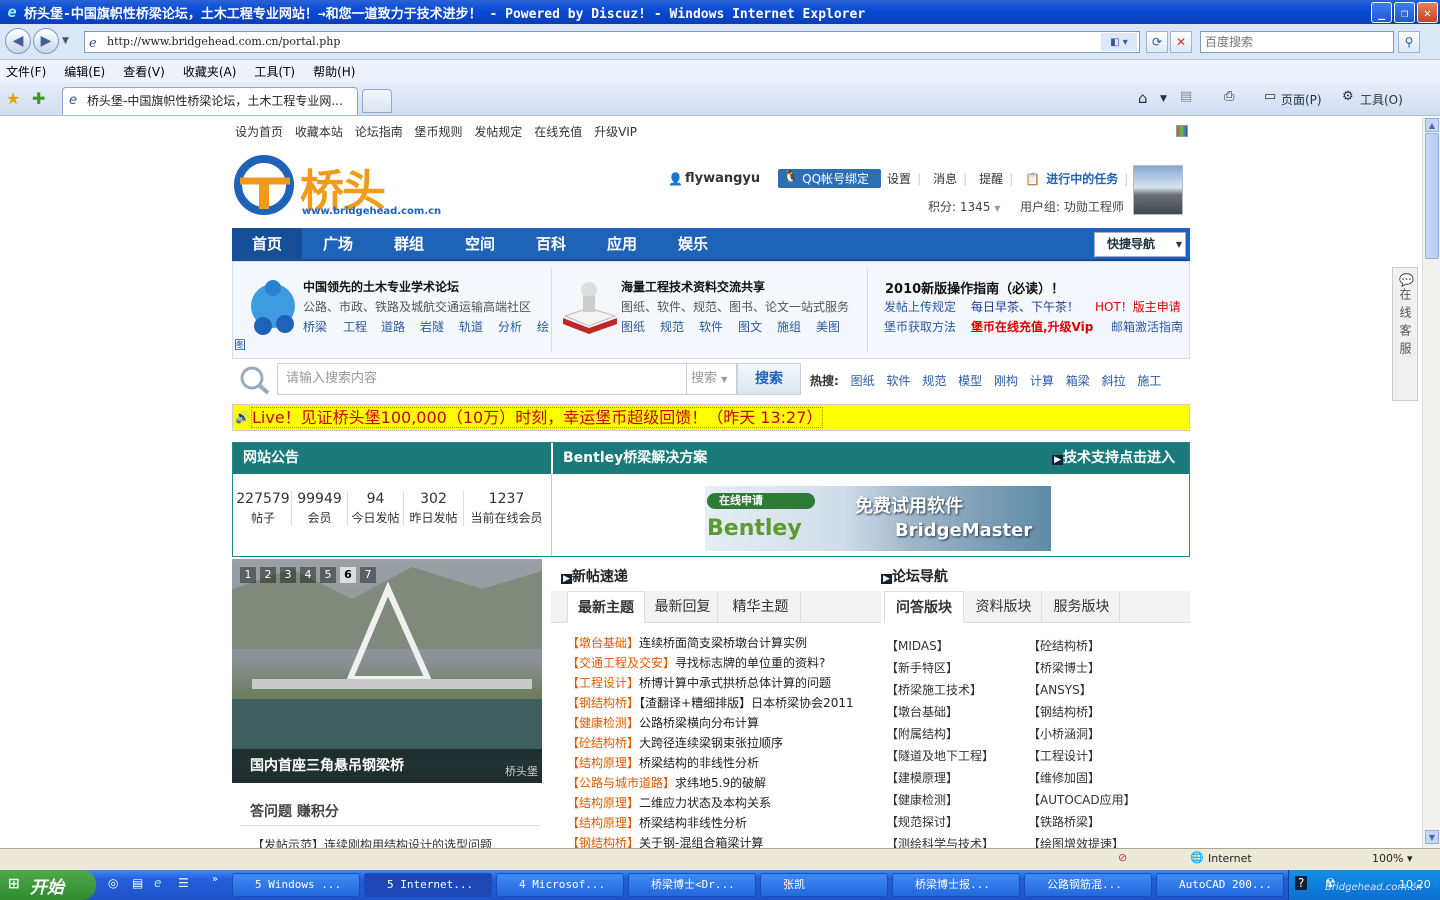  I want to click on task-folder: 张凯, so click(824, 885).